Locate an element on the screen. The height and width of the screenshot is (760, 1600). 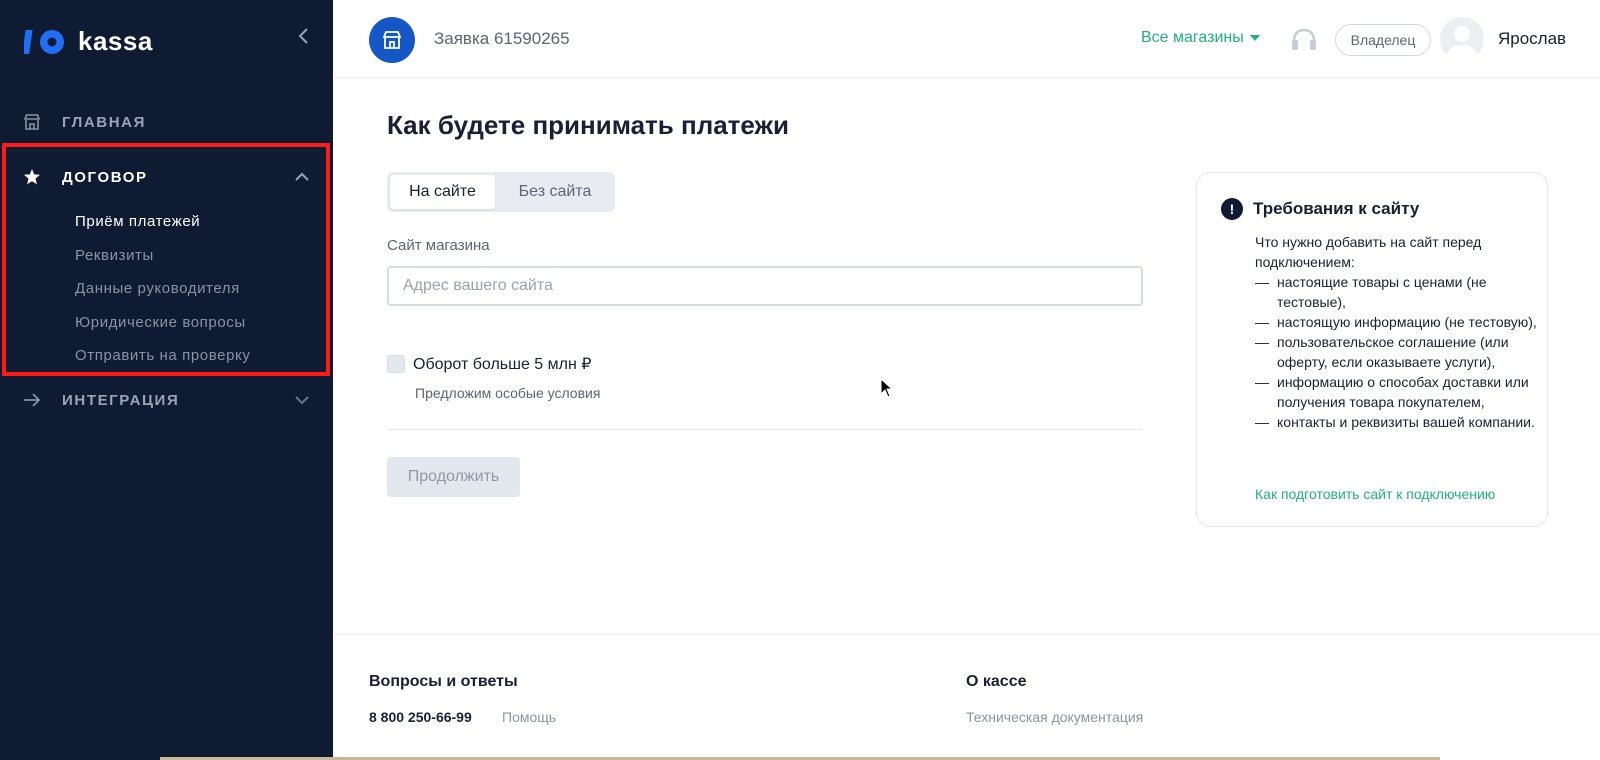
user-name: Ярослав is located at coordinates (1532, 39).